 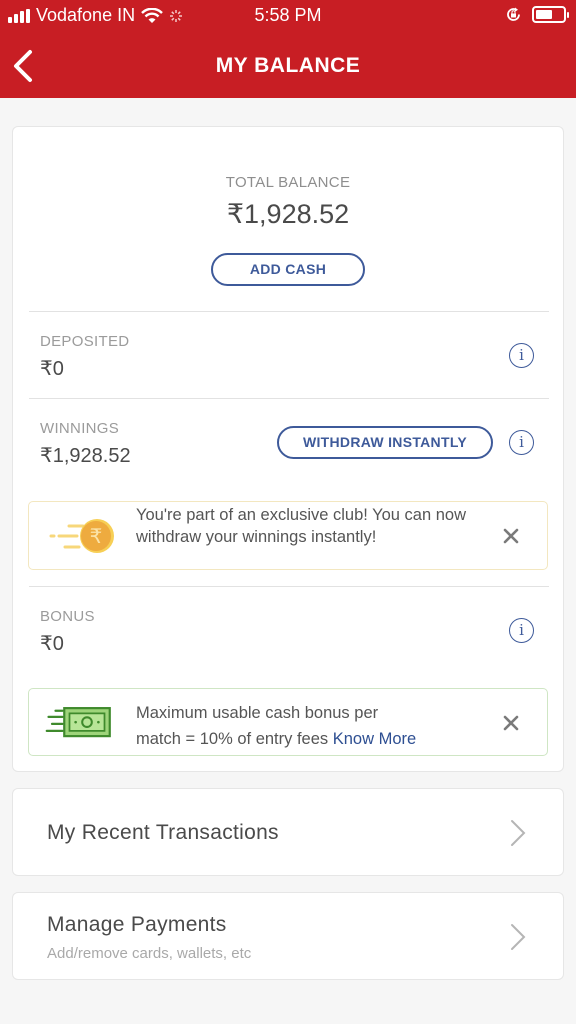 What do you see at coordinates (513, 14) in the screenshot?
I see `rotation-lock-icon` at bounding box center [513, 14].